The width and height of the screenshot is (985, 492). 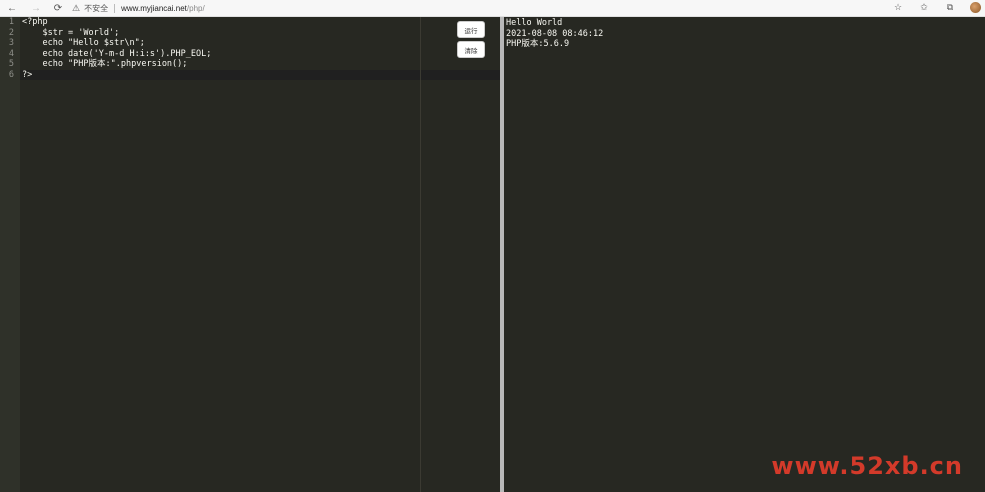 What do you see at coordinates (471, 29) in the screenshot?
I see `run-button: 运行` at bounding box center [471, 29].